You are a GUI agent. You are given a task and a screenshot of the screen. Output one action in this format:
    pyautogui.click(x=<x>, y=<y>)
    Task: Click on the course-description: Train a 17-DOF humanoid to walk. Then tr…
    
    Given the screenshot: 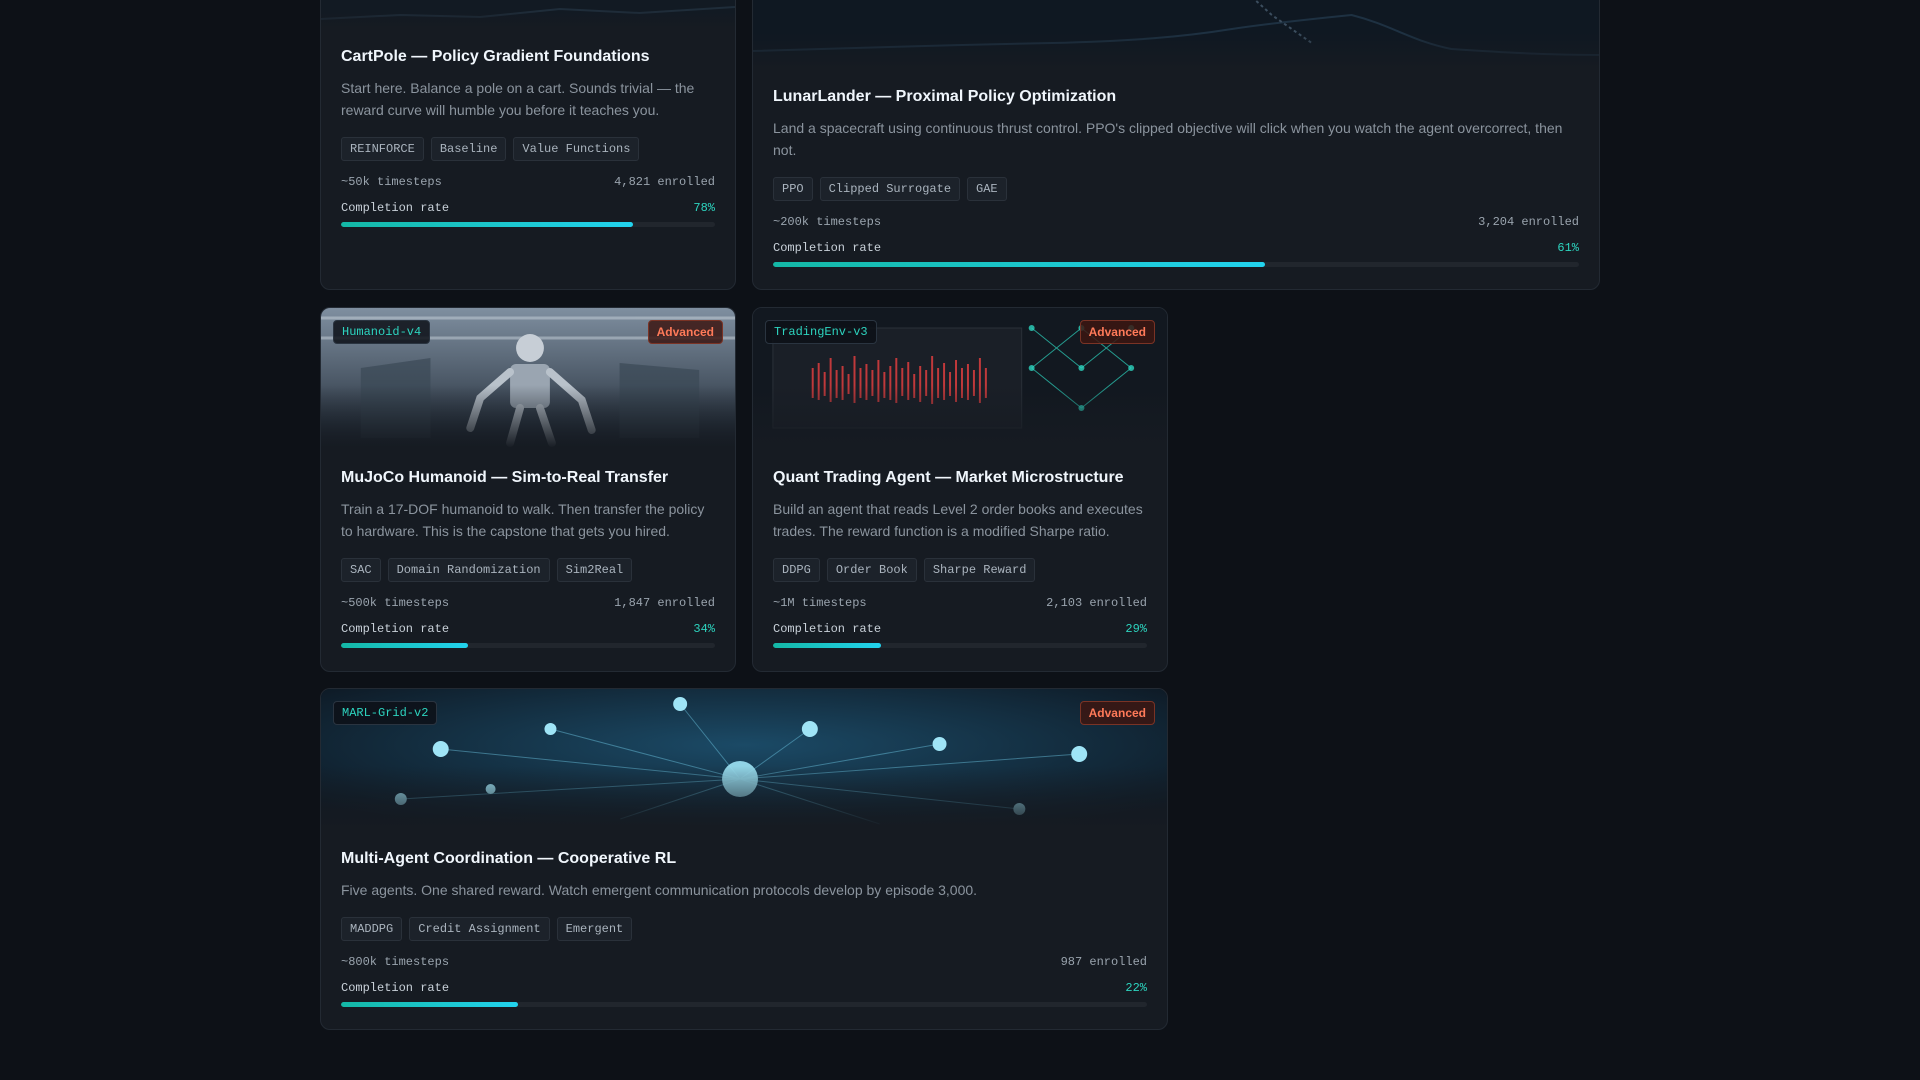 What is the action you would take?
    pyautogui.click(x=523, y=520)
    